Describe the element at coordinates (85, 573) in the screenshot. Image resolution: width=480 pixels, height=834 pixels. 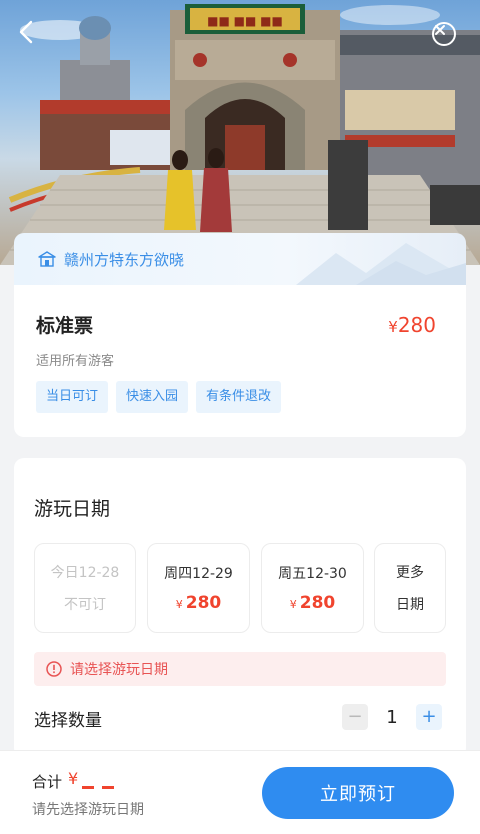
I see `date-label: 今日12-28` at that location.